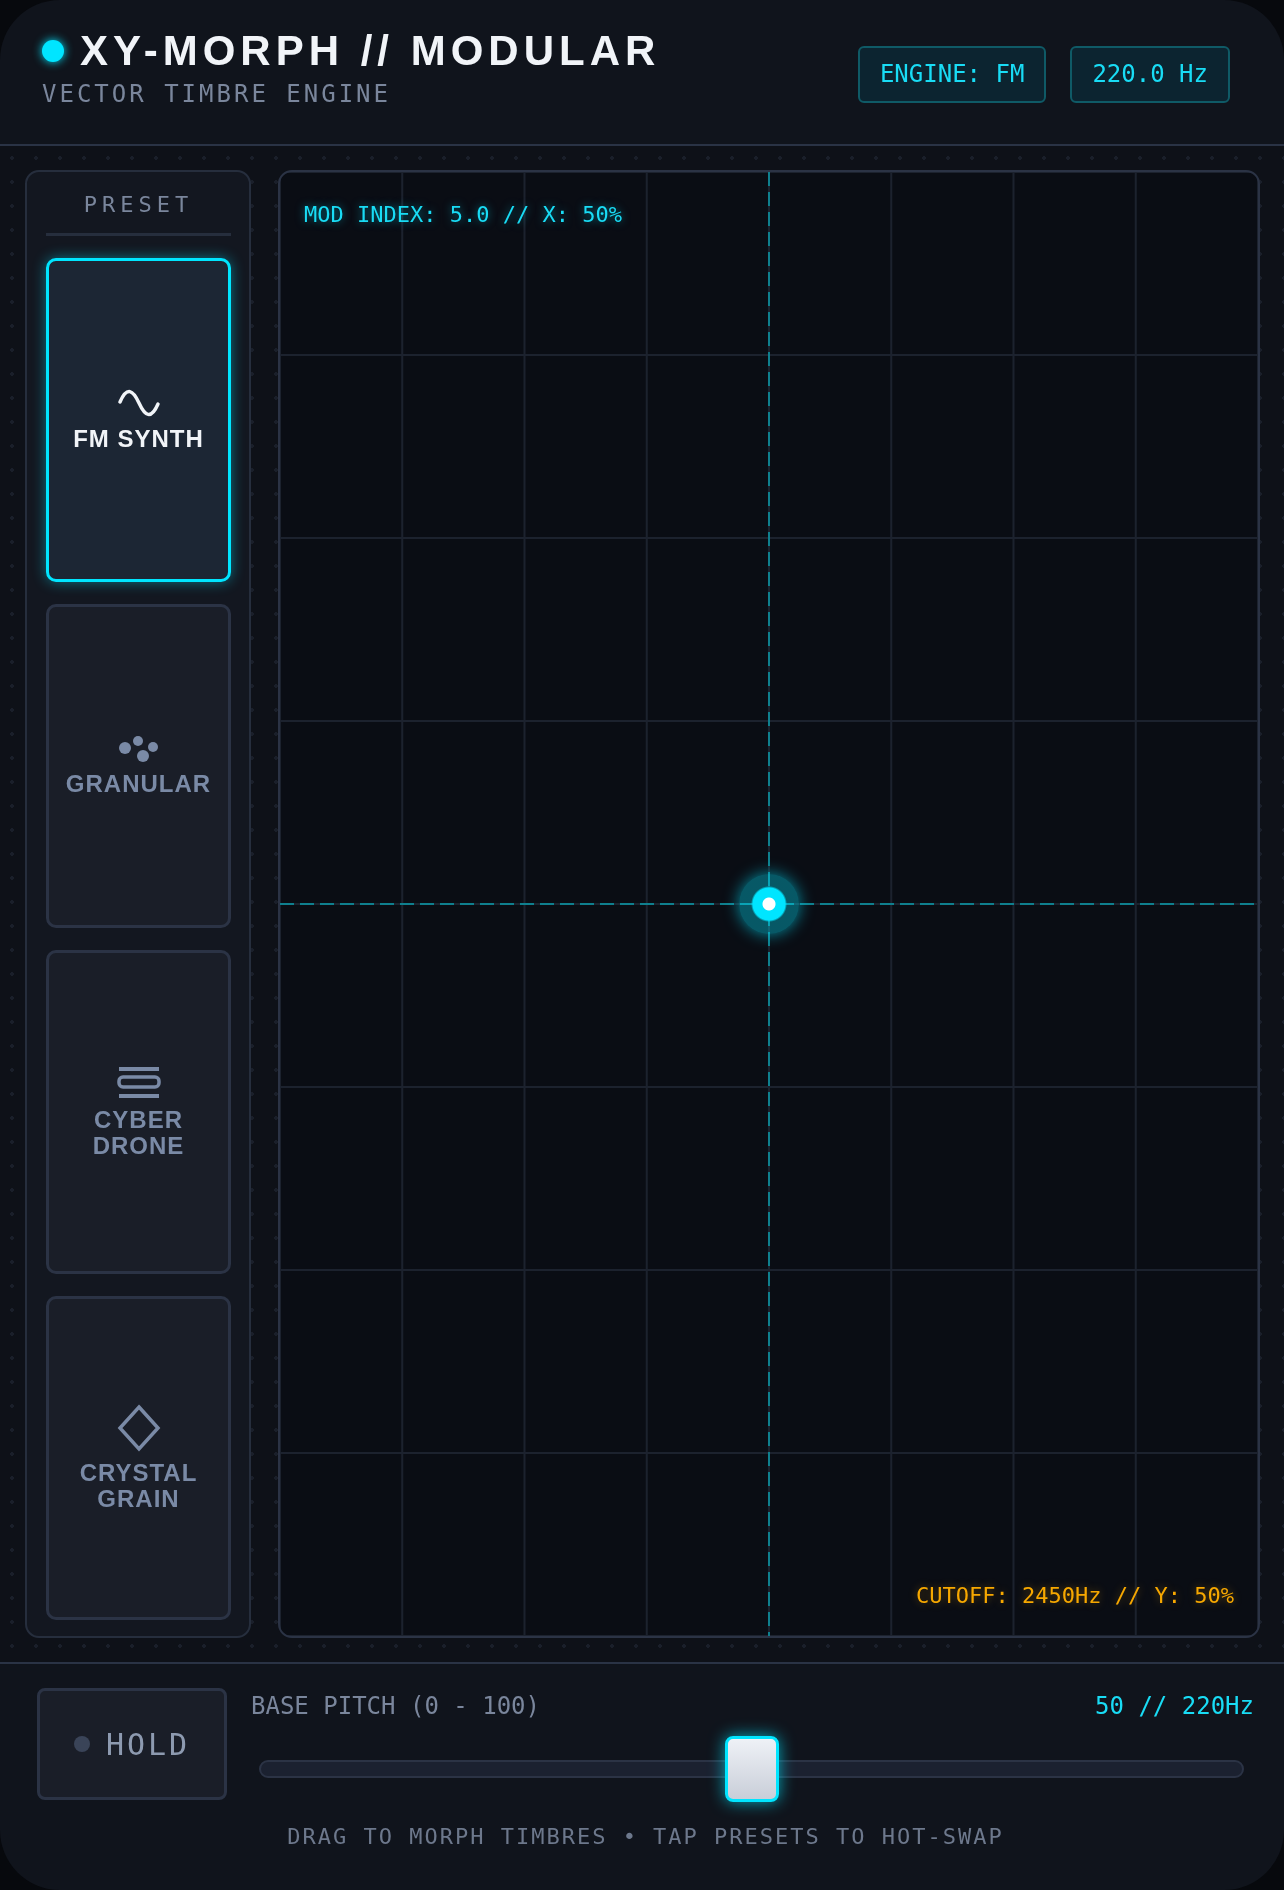  What do you see at coordinates (1174, 1706) in the screenshot?
I see `slider-reading: 50 // 220Hz` at bounding box center [1174, 1706].